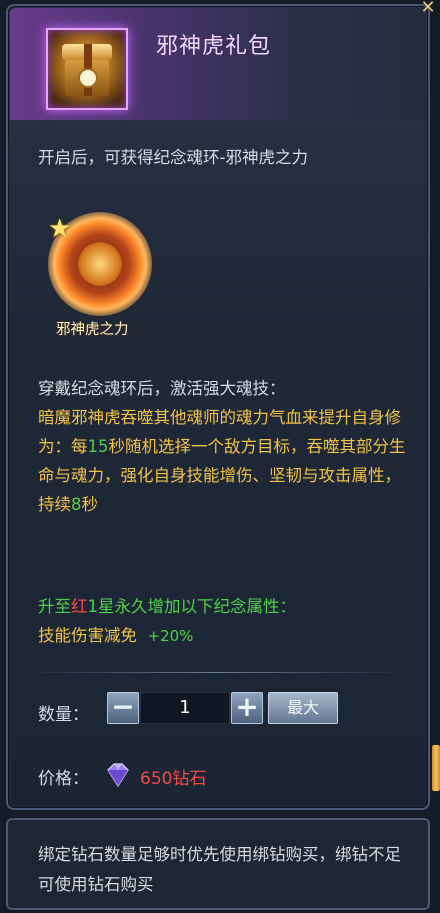  Describe the element at coordinates (123, 708) in the screenshot. I see `decrease-quantity-button: −` at that location.